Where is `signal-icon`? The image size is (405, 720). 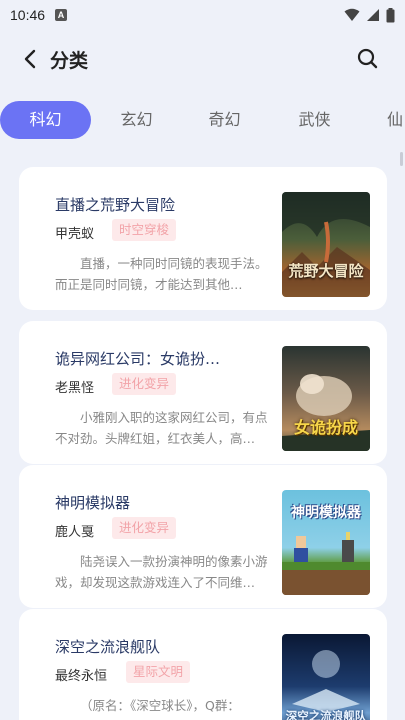
signal-icon is located at coordinates (373, 15).